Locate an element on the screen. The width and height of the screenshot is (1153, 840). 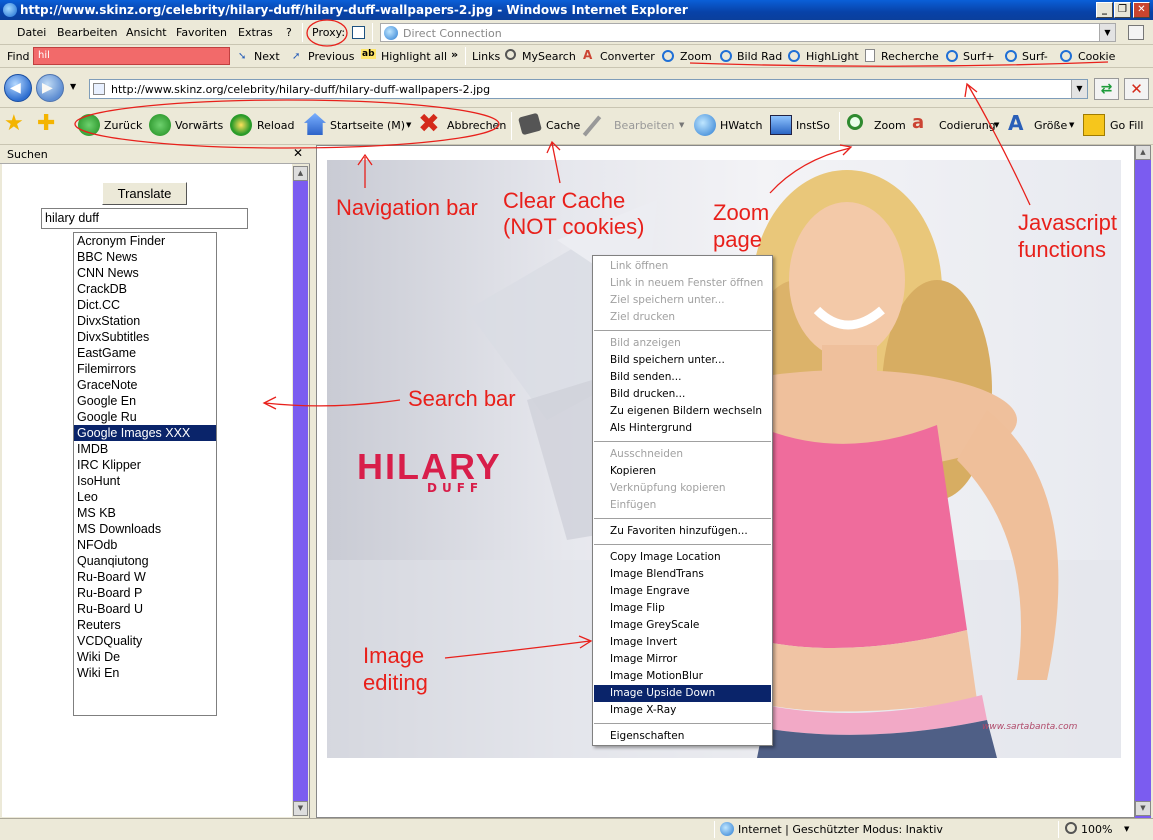
search-engine-item: IsoHunt is located at coordinates (145, 481).